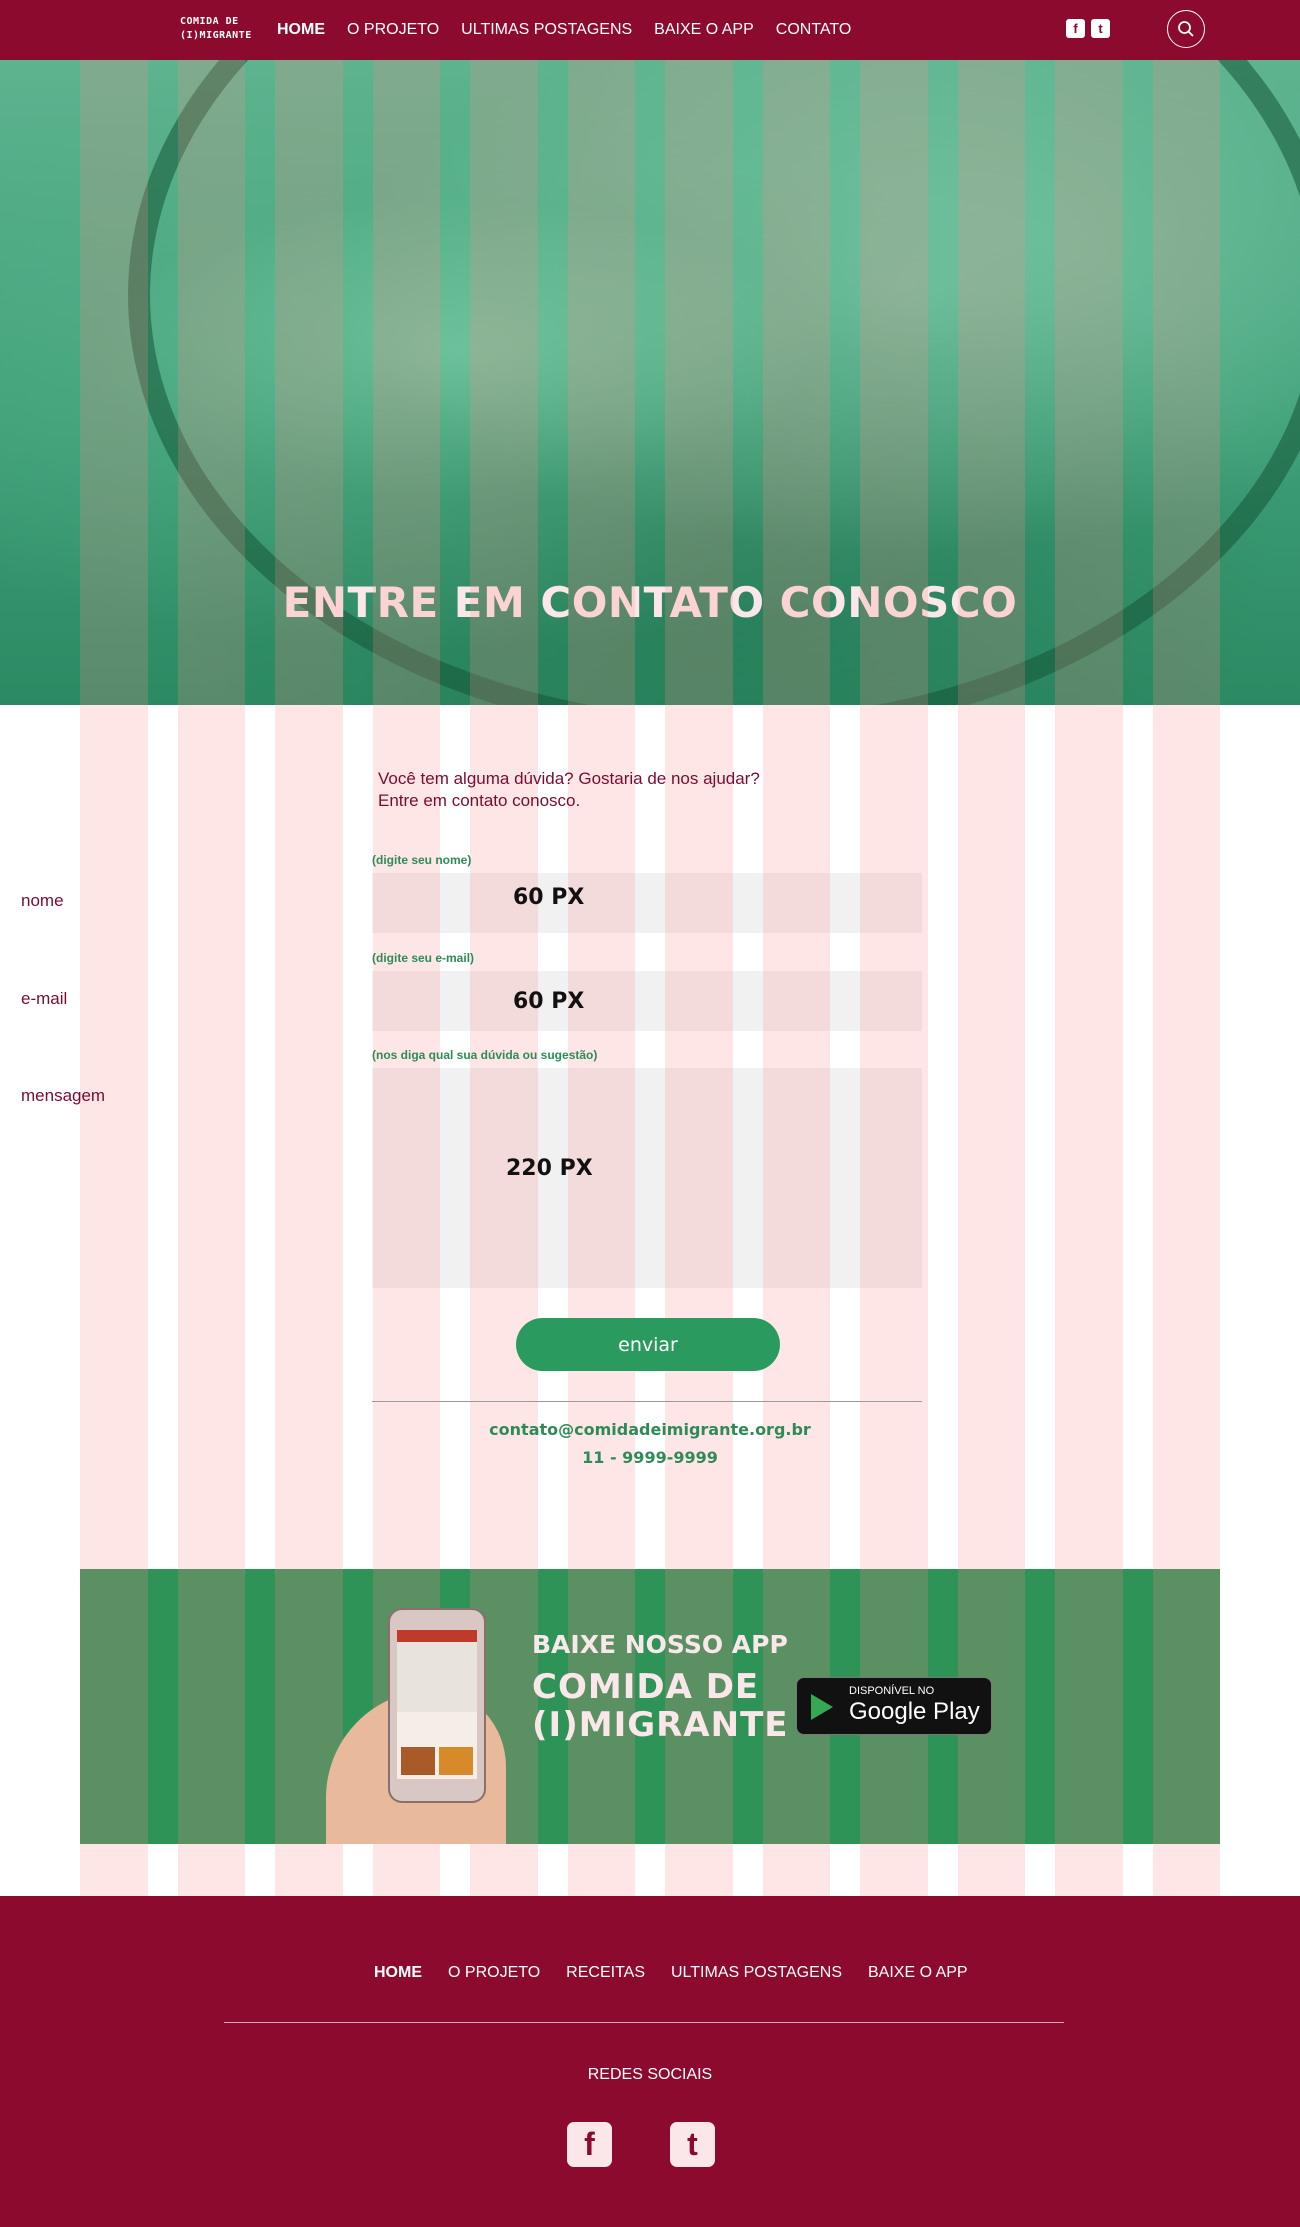  I want to click on footer-nav-home: HOME, so click(398, 1973).